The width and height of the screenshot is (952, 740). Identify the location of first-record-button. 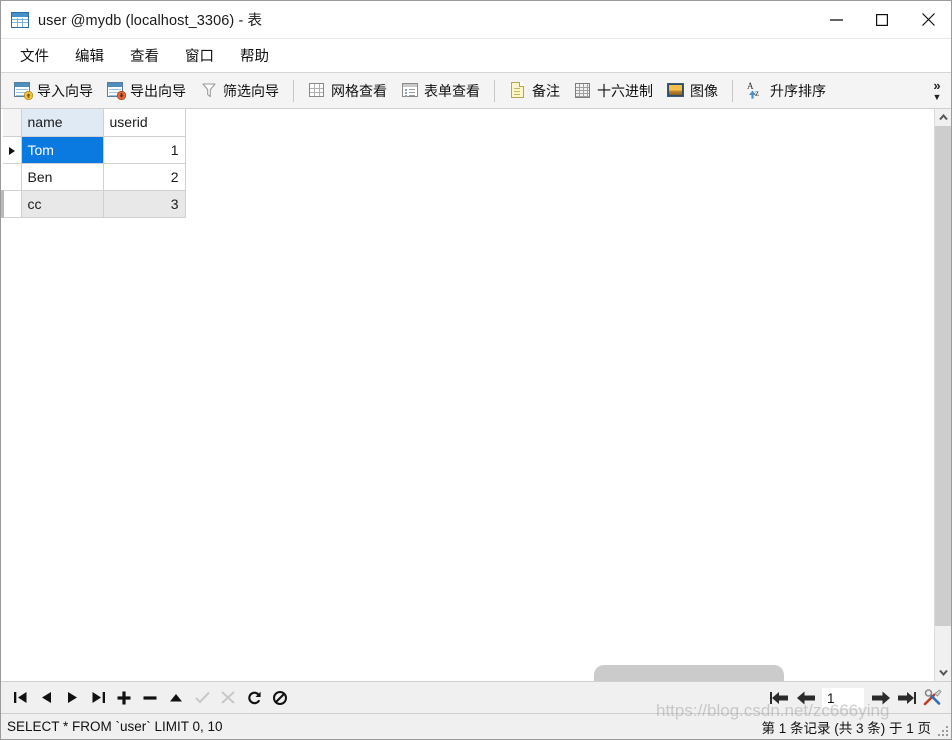
(20, 698).